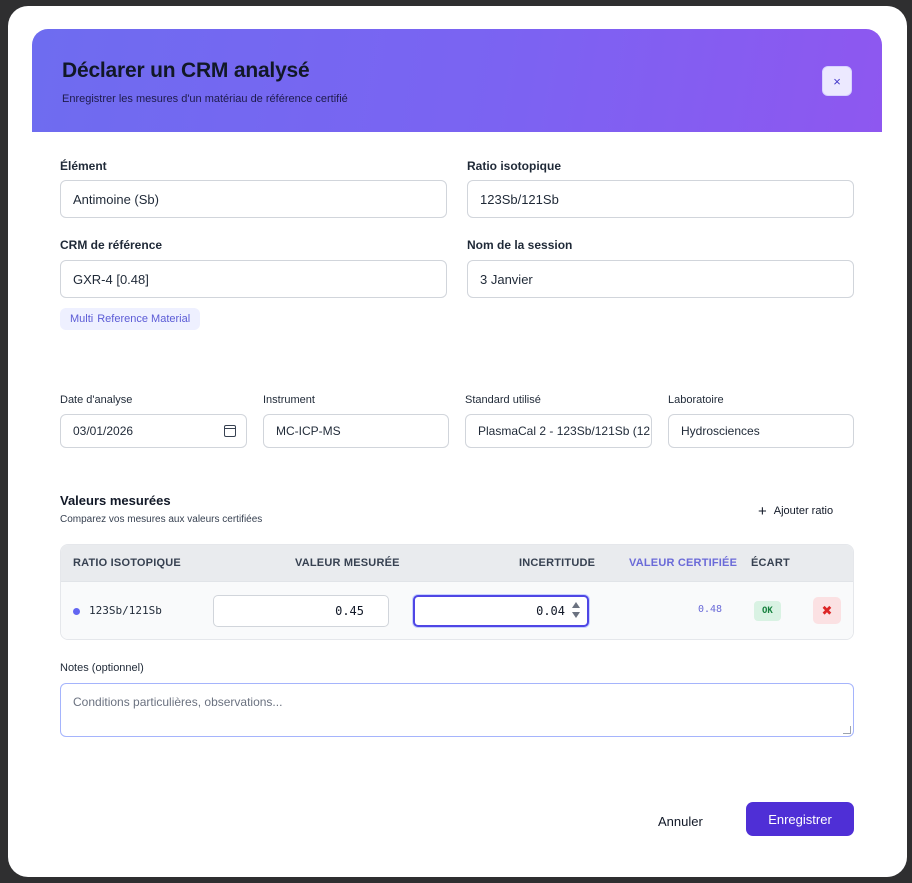 The image size is (912, 883). Describe the element at coordinates (96, 400) in the screenshot. I see `date-label: Date d'analyse` at that location.